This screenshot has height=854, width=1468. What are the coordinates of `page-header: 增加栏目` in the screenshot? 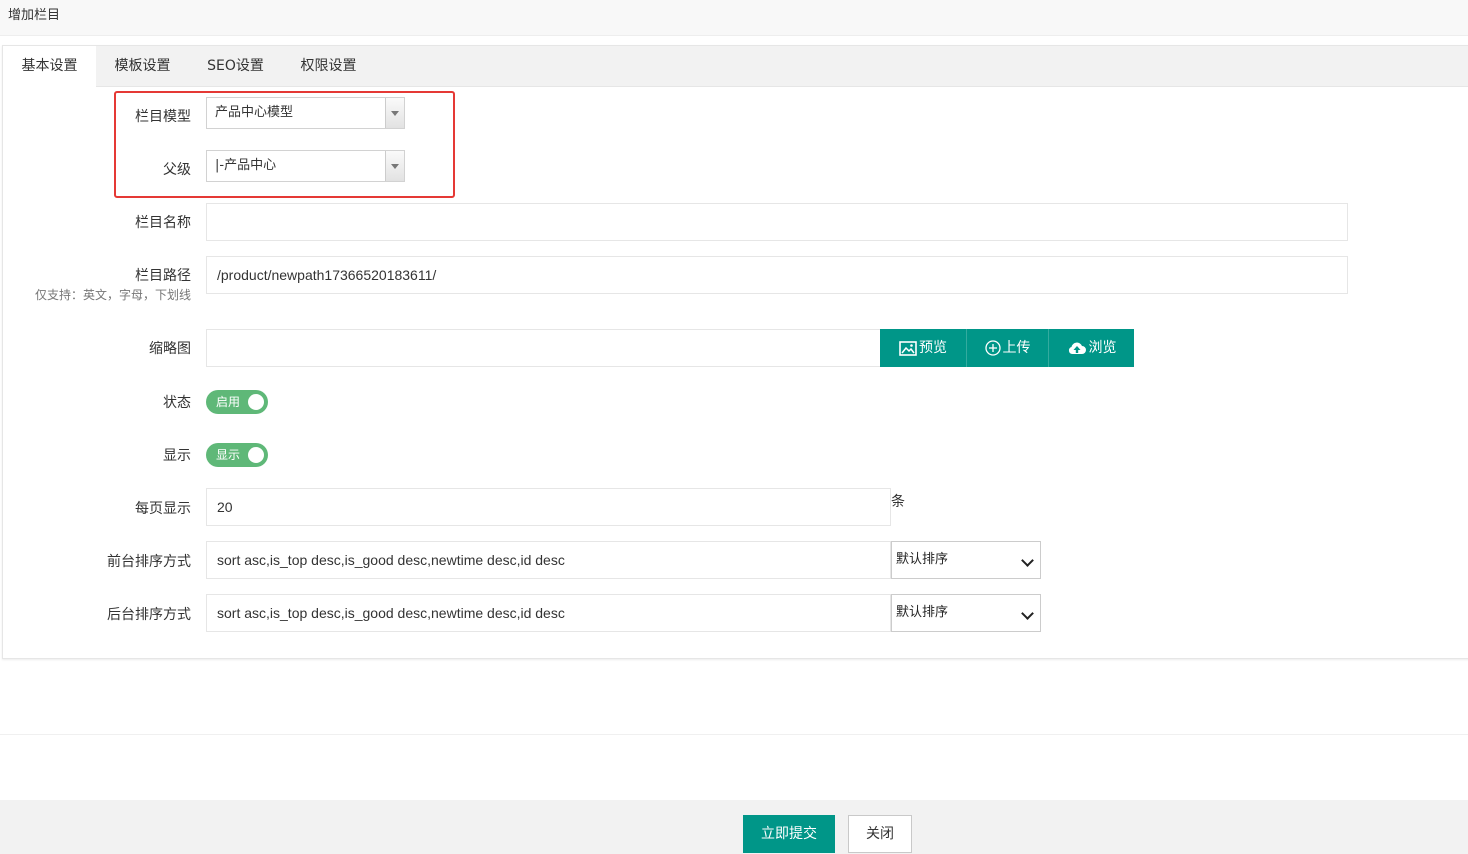 It's located at (734, 18).